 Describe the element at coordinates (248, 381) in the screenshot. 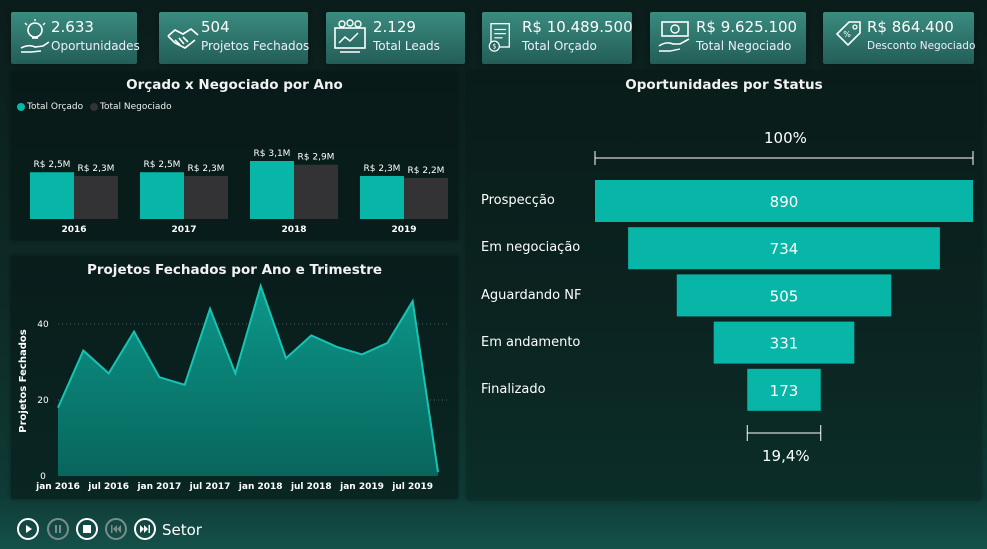

I see `area-fill` at that location.